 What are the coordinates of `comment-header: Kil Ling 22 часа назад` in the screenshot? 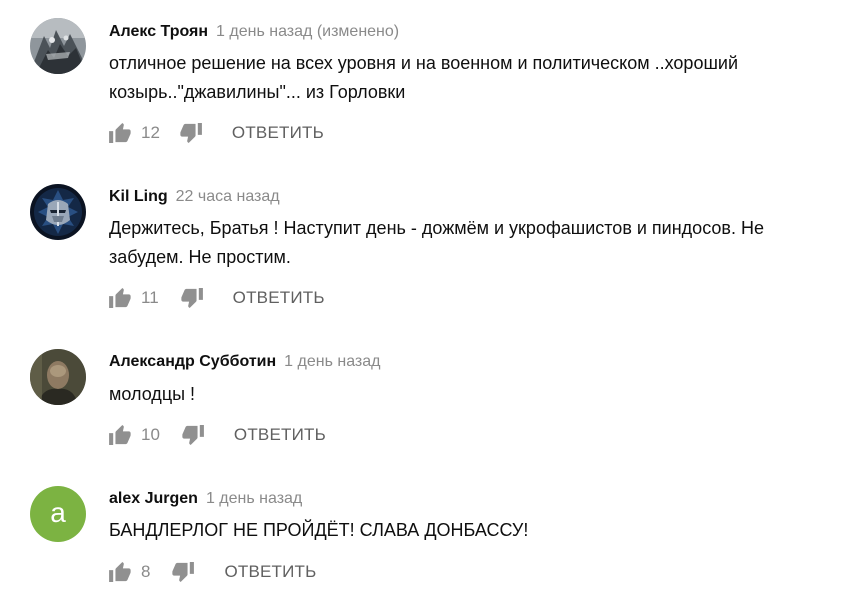 It's located at (194, 197).